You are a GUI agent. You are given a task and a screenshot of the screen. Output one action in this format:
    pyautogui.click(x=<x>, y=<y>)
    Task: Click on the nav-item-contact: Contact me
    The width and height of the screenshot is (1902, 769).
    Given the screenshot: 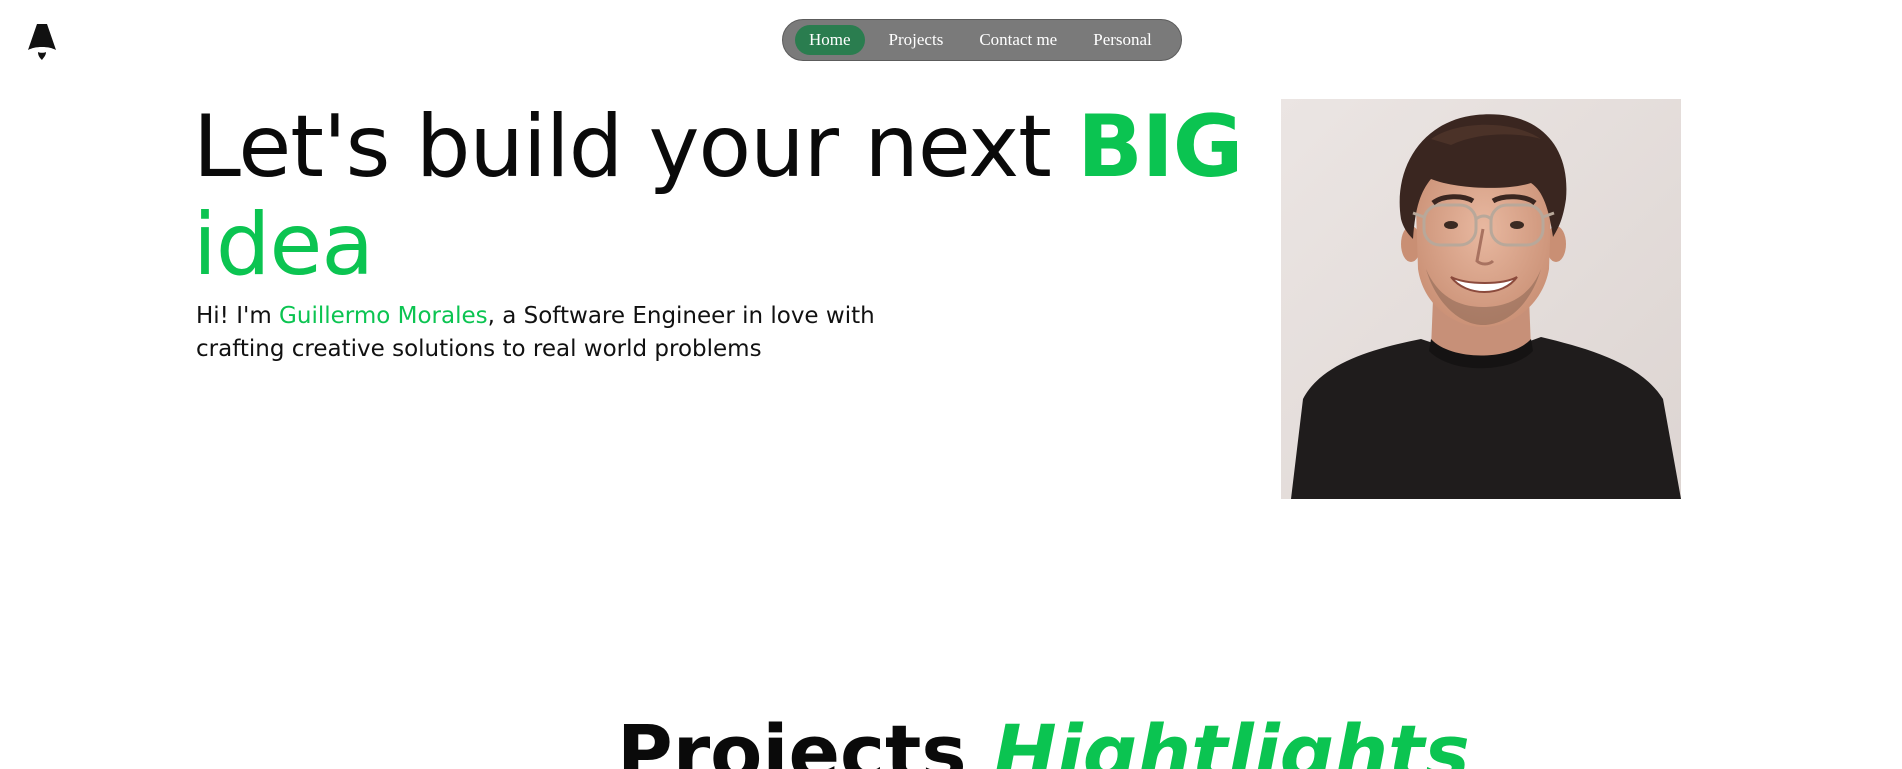 What is the action you would take?
    pyautogui.click(x=1018, y=40)
    